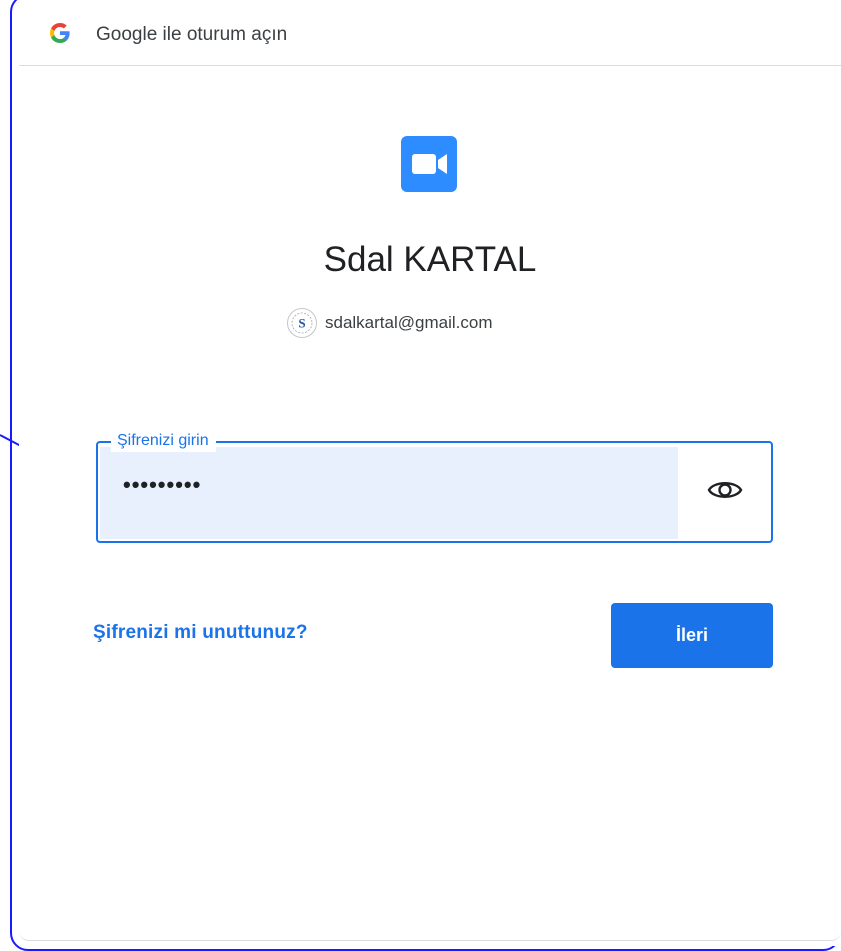 Image resolution: width=841 pixels, height=951 pixels. Describe the element at coordinates (162, 485) in the screenshot. I see `password-input: •••••••••` at that location.